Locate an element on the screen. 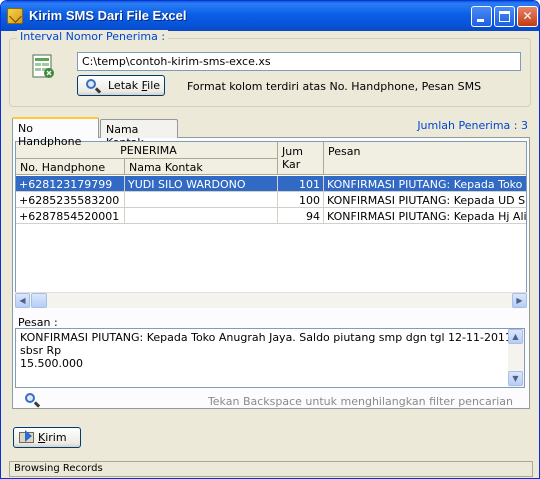 The image size is (540, 479). cell-message: KONFIRMASI PIUTANG: Kepada UD Sinar is located at coordinates (425, 200).